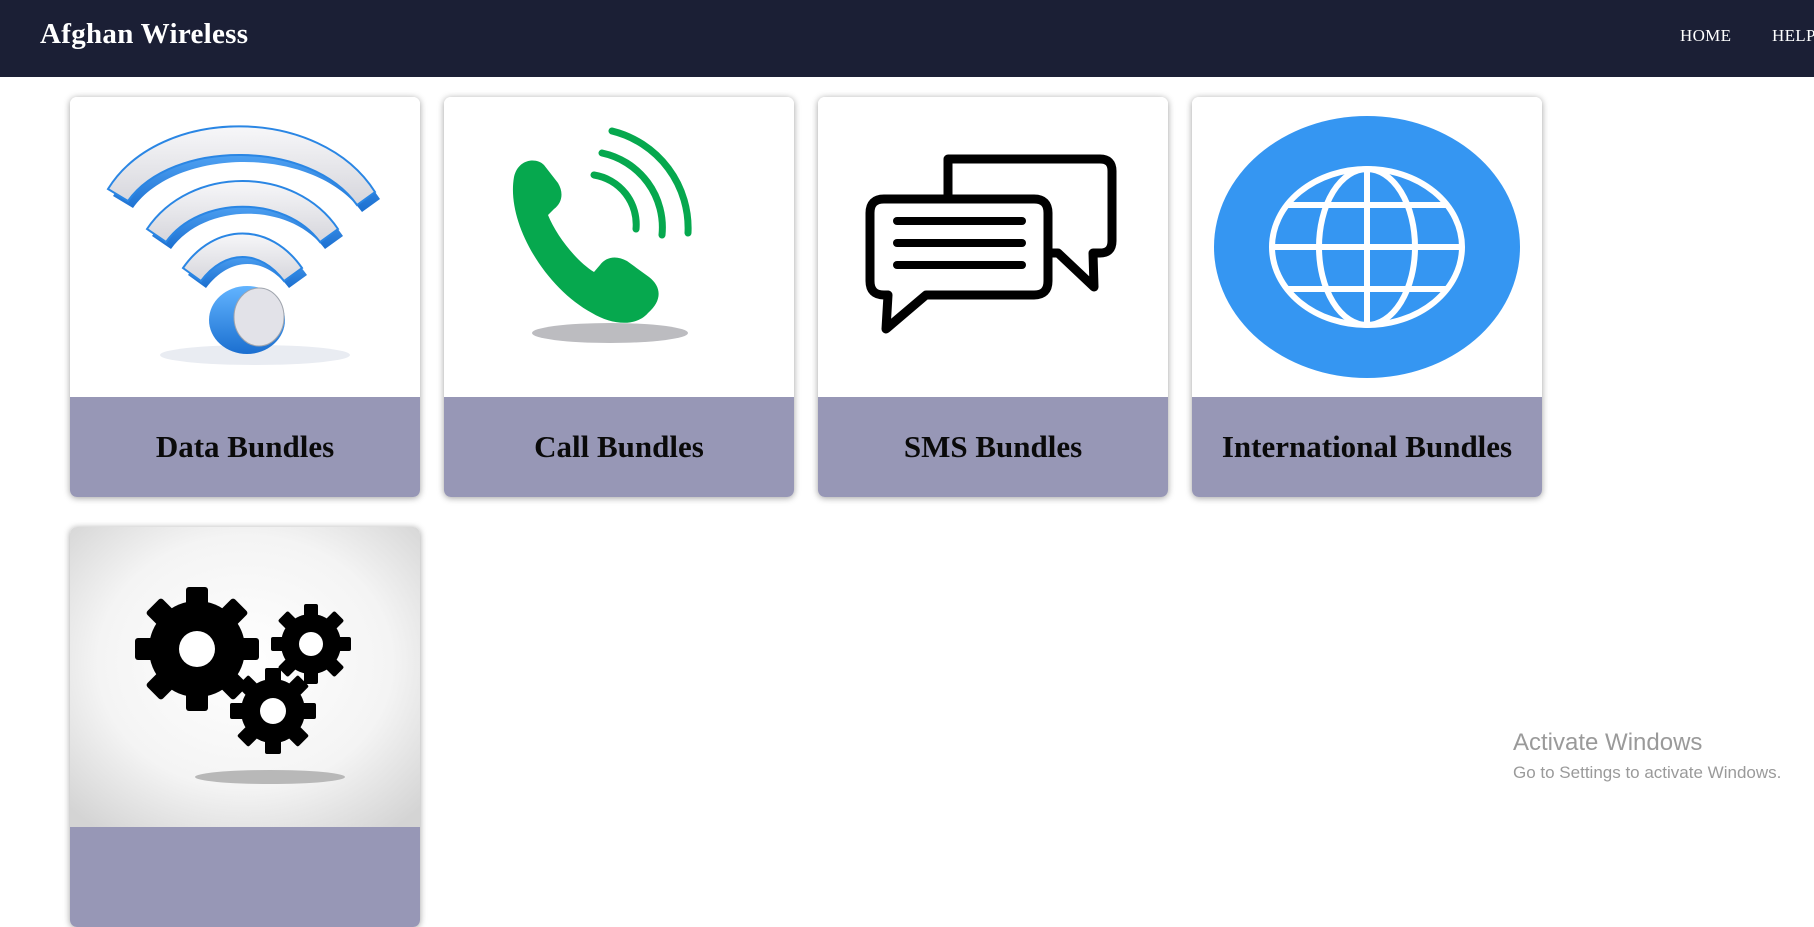 This screenshot has width=1814, height=927. I want to click on activate-windows-subtitle: Go to Settings to activate Windows., so click(1647, 772).